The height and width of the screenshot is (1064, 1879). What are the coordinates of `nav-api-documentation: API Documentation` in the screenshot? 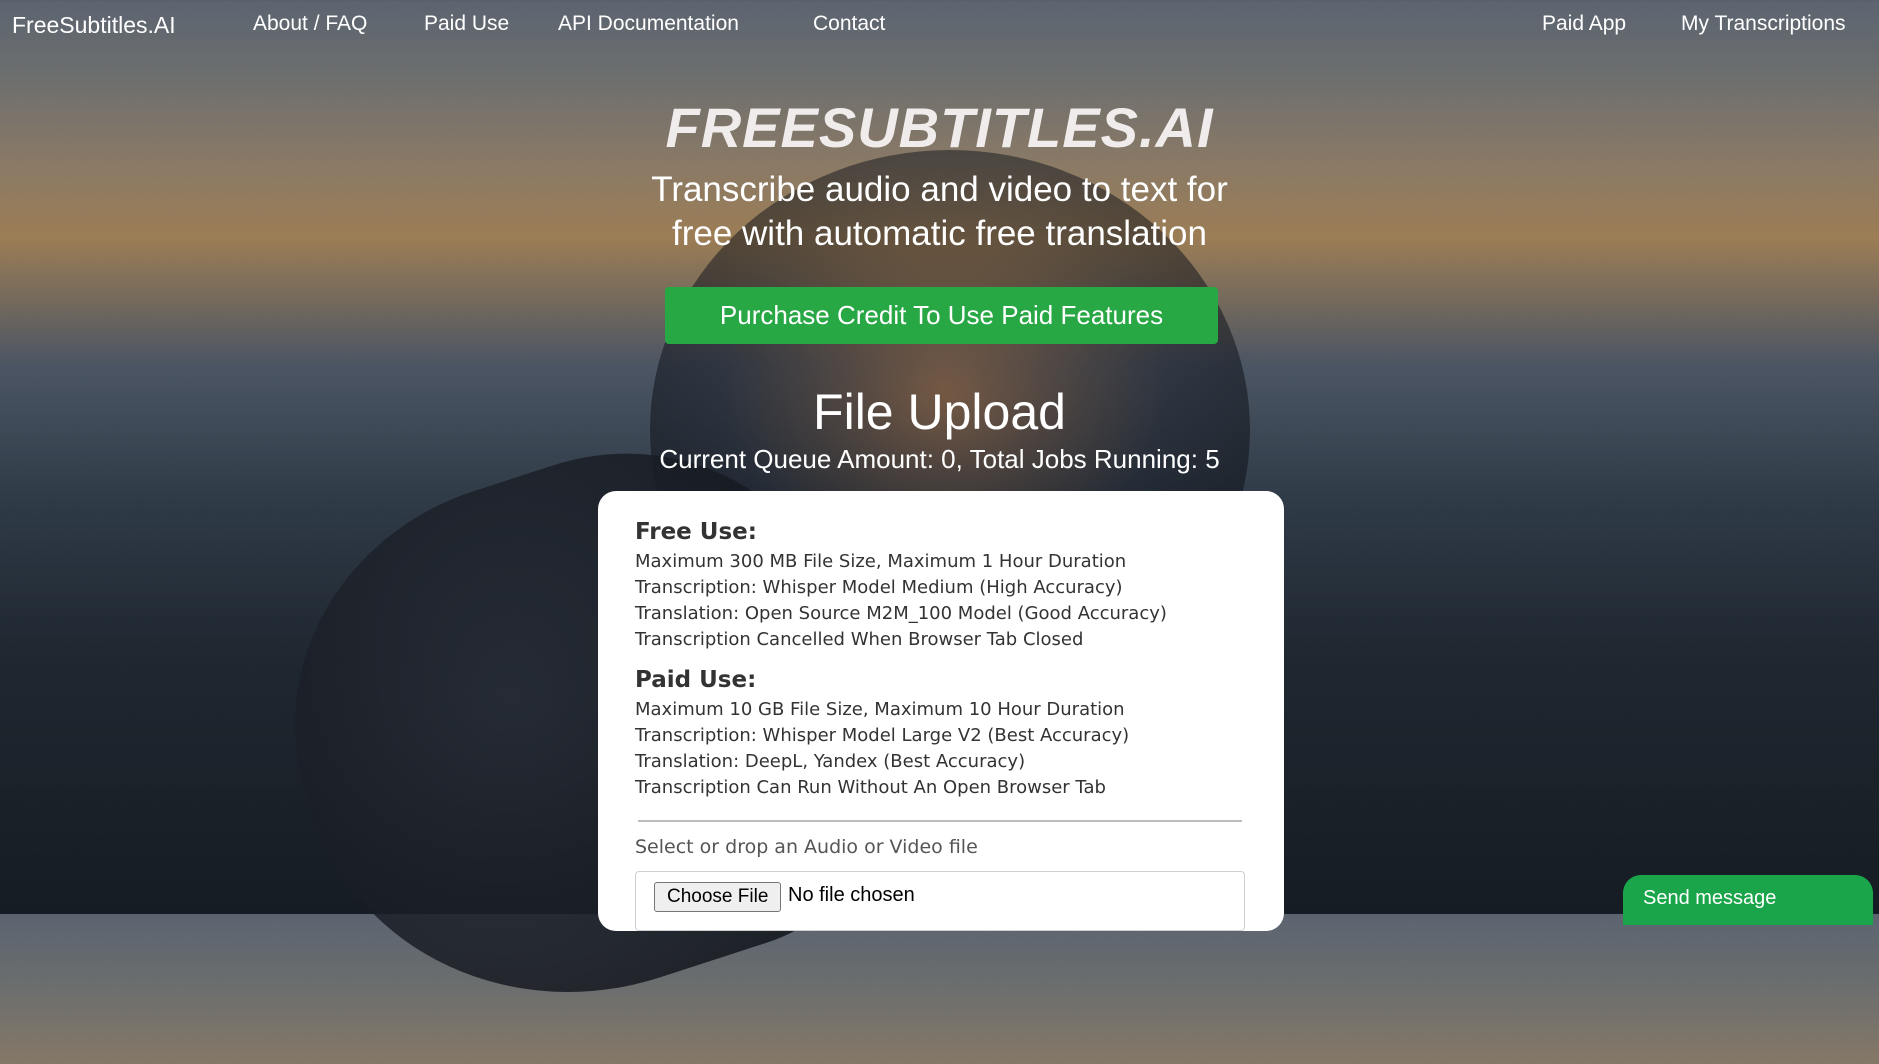 It's located at (648, 24).